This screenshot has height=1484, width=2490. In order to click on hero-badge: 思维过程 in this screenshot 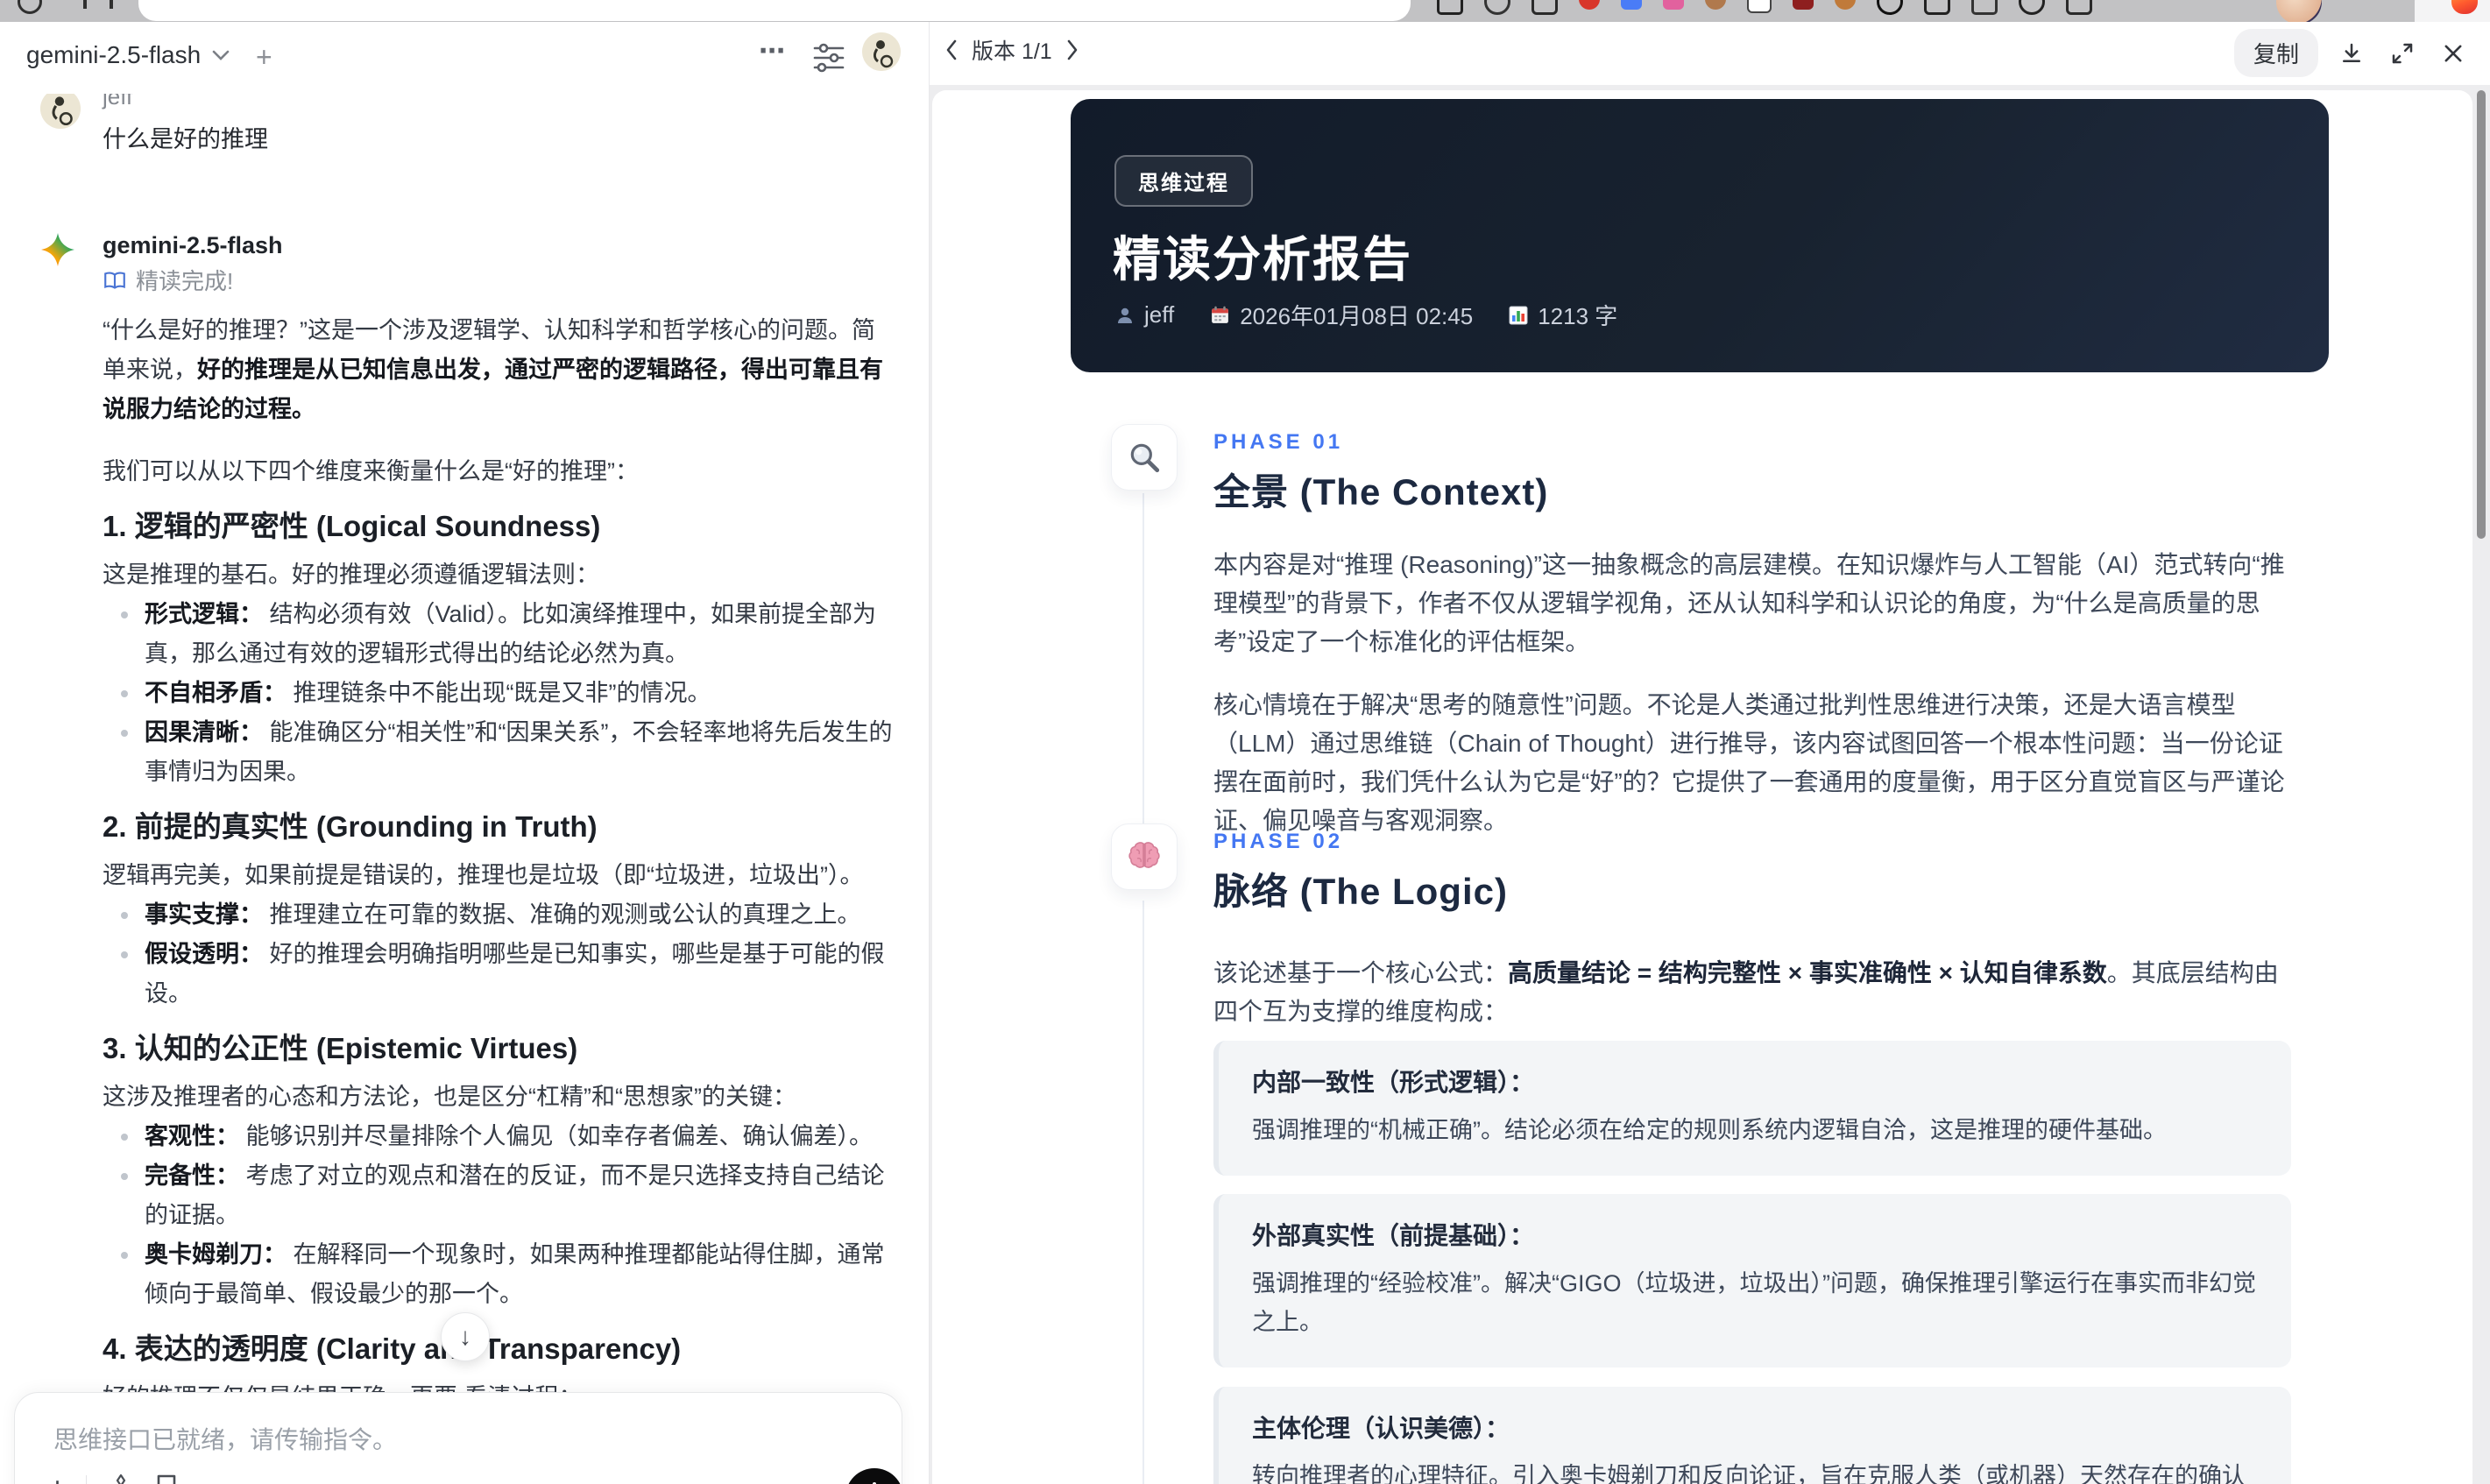, I will do `click(1184, 181)`.